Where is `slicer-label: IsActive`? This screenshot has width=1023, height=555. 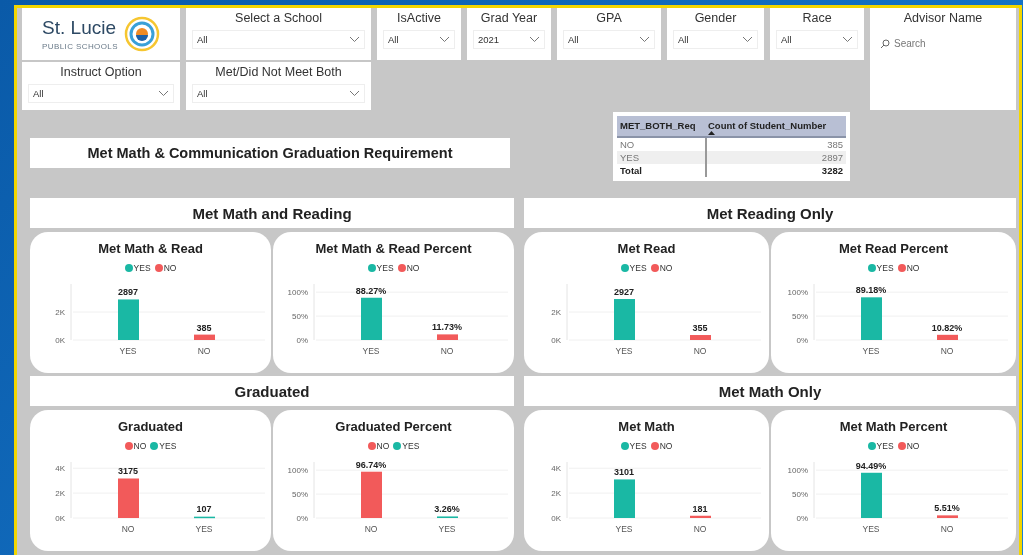
slicer-label: IsActive is located at coordinates (419, 18).